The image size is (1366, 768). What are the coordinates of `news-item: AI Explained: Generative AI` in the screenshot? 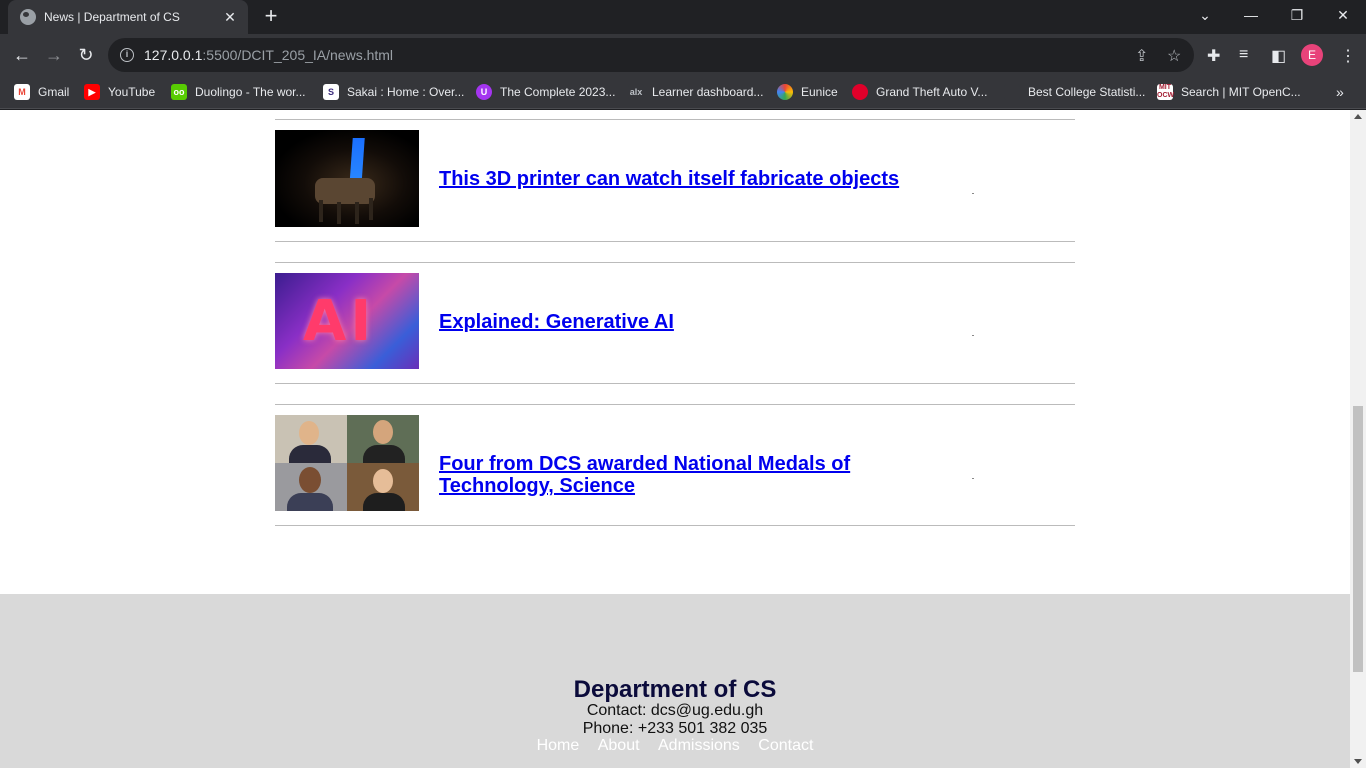 It's located at (675, 328).